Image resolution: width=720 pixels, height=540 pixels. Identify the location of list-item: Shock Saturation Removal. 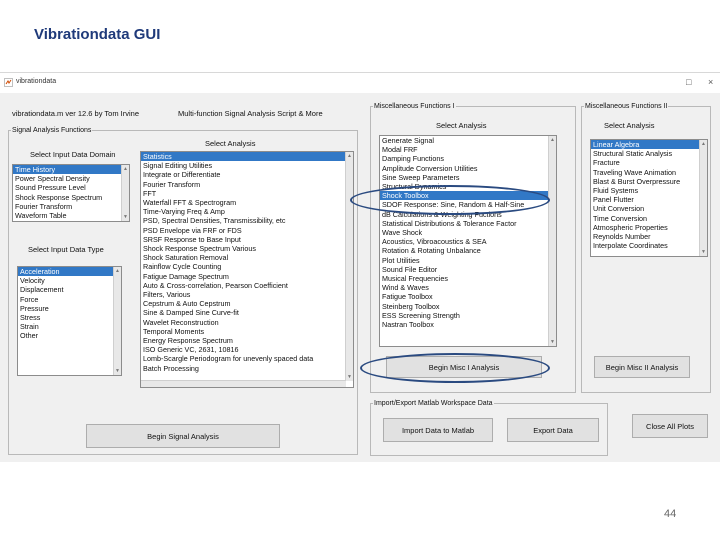
(247, 257).